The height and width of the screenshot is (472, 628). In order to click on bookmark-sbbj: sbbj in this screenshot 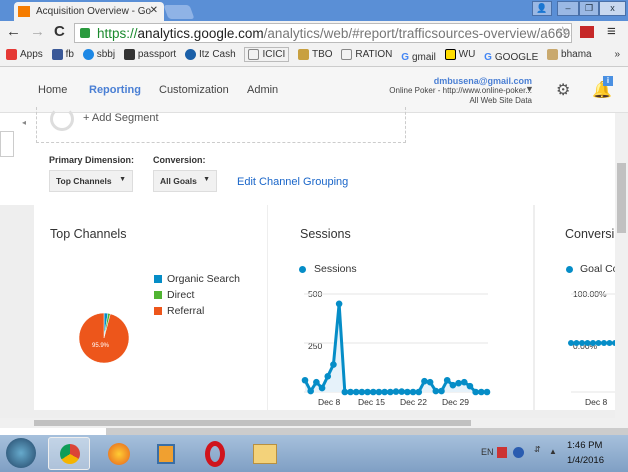, I will do `click(98, 54)`.